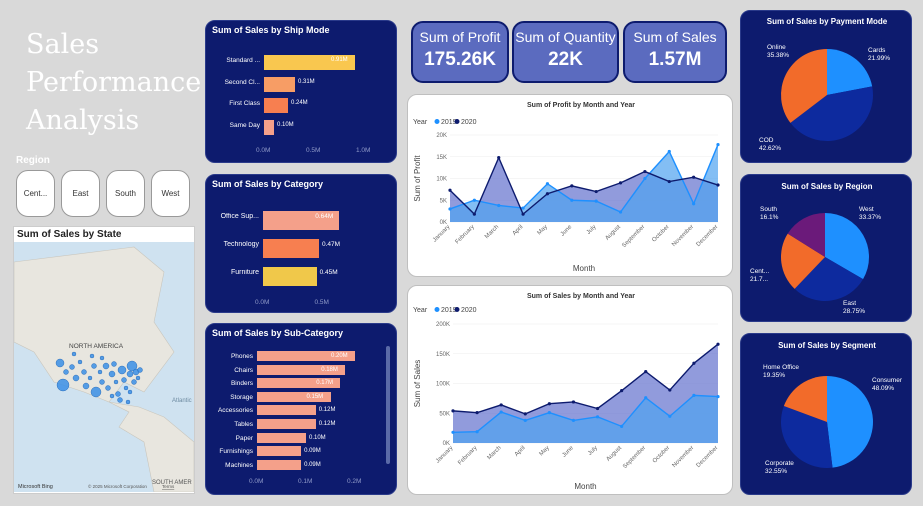 Image resolution: width=923 pixels, height=506 pixels. What do you see at coordinates (465, 234) in the screenshot?
I see `x-tick-label: February` at bounding box center [465, 234].